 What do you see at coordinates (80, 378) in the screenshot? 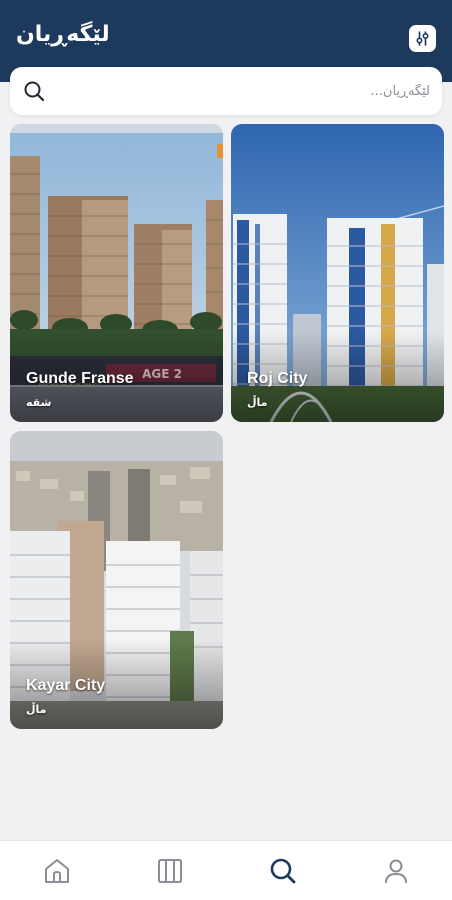
I see `listing-name: Gunde Franse` at bounding box center [80, 378].